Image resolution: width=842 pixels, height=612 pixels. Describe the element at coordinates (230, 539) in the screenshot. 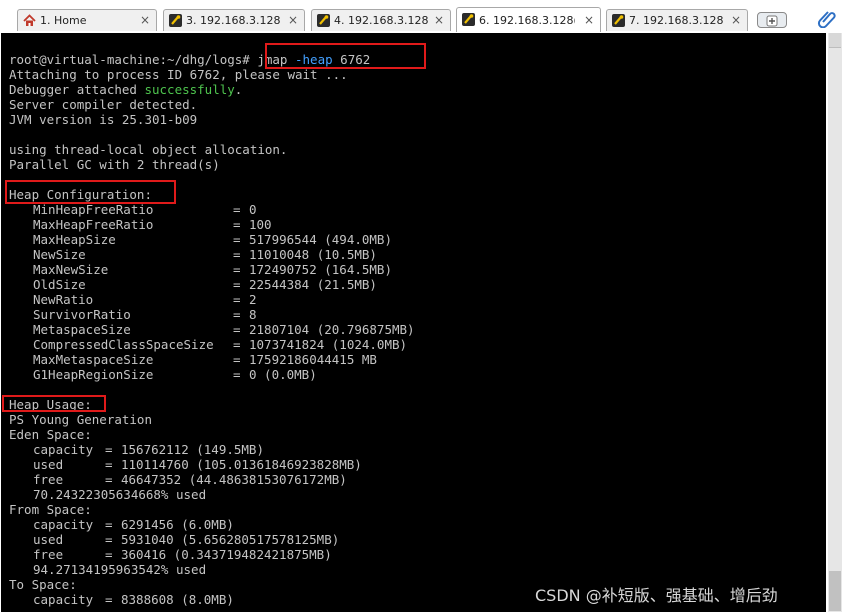

I see `from-row-value: 5931040 (5.656280517578125MB)` at that location.